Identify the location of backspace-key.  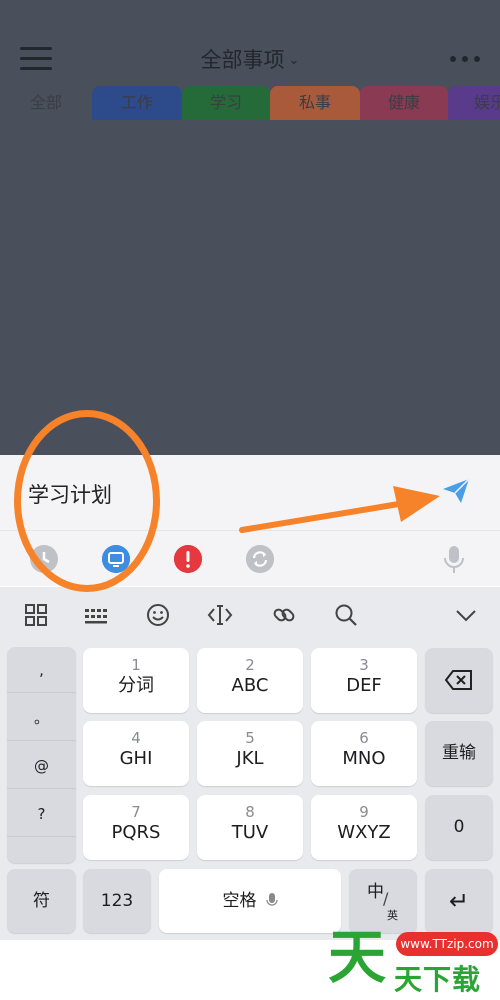
(459, 680).